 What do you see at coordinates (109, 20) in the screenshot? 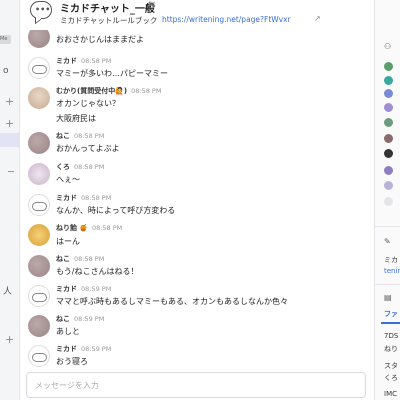
I see `channel-description: ミカドチャットルールブック` at bounding box center [109, 20].